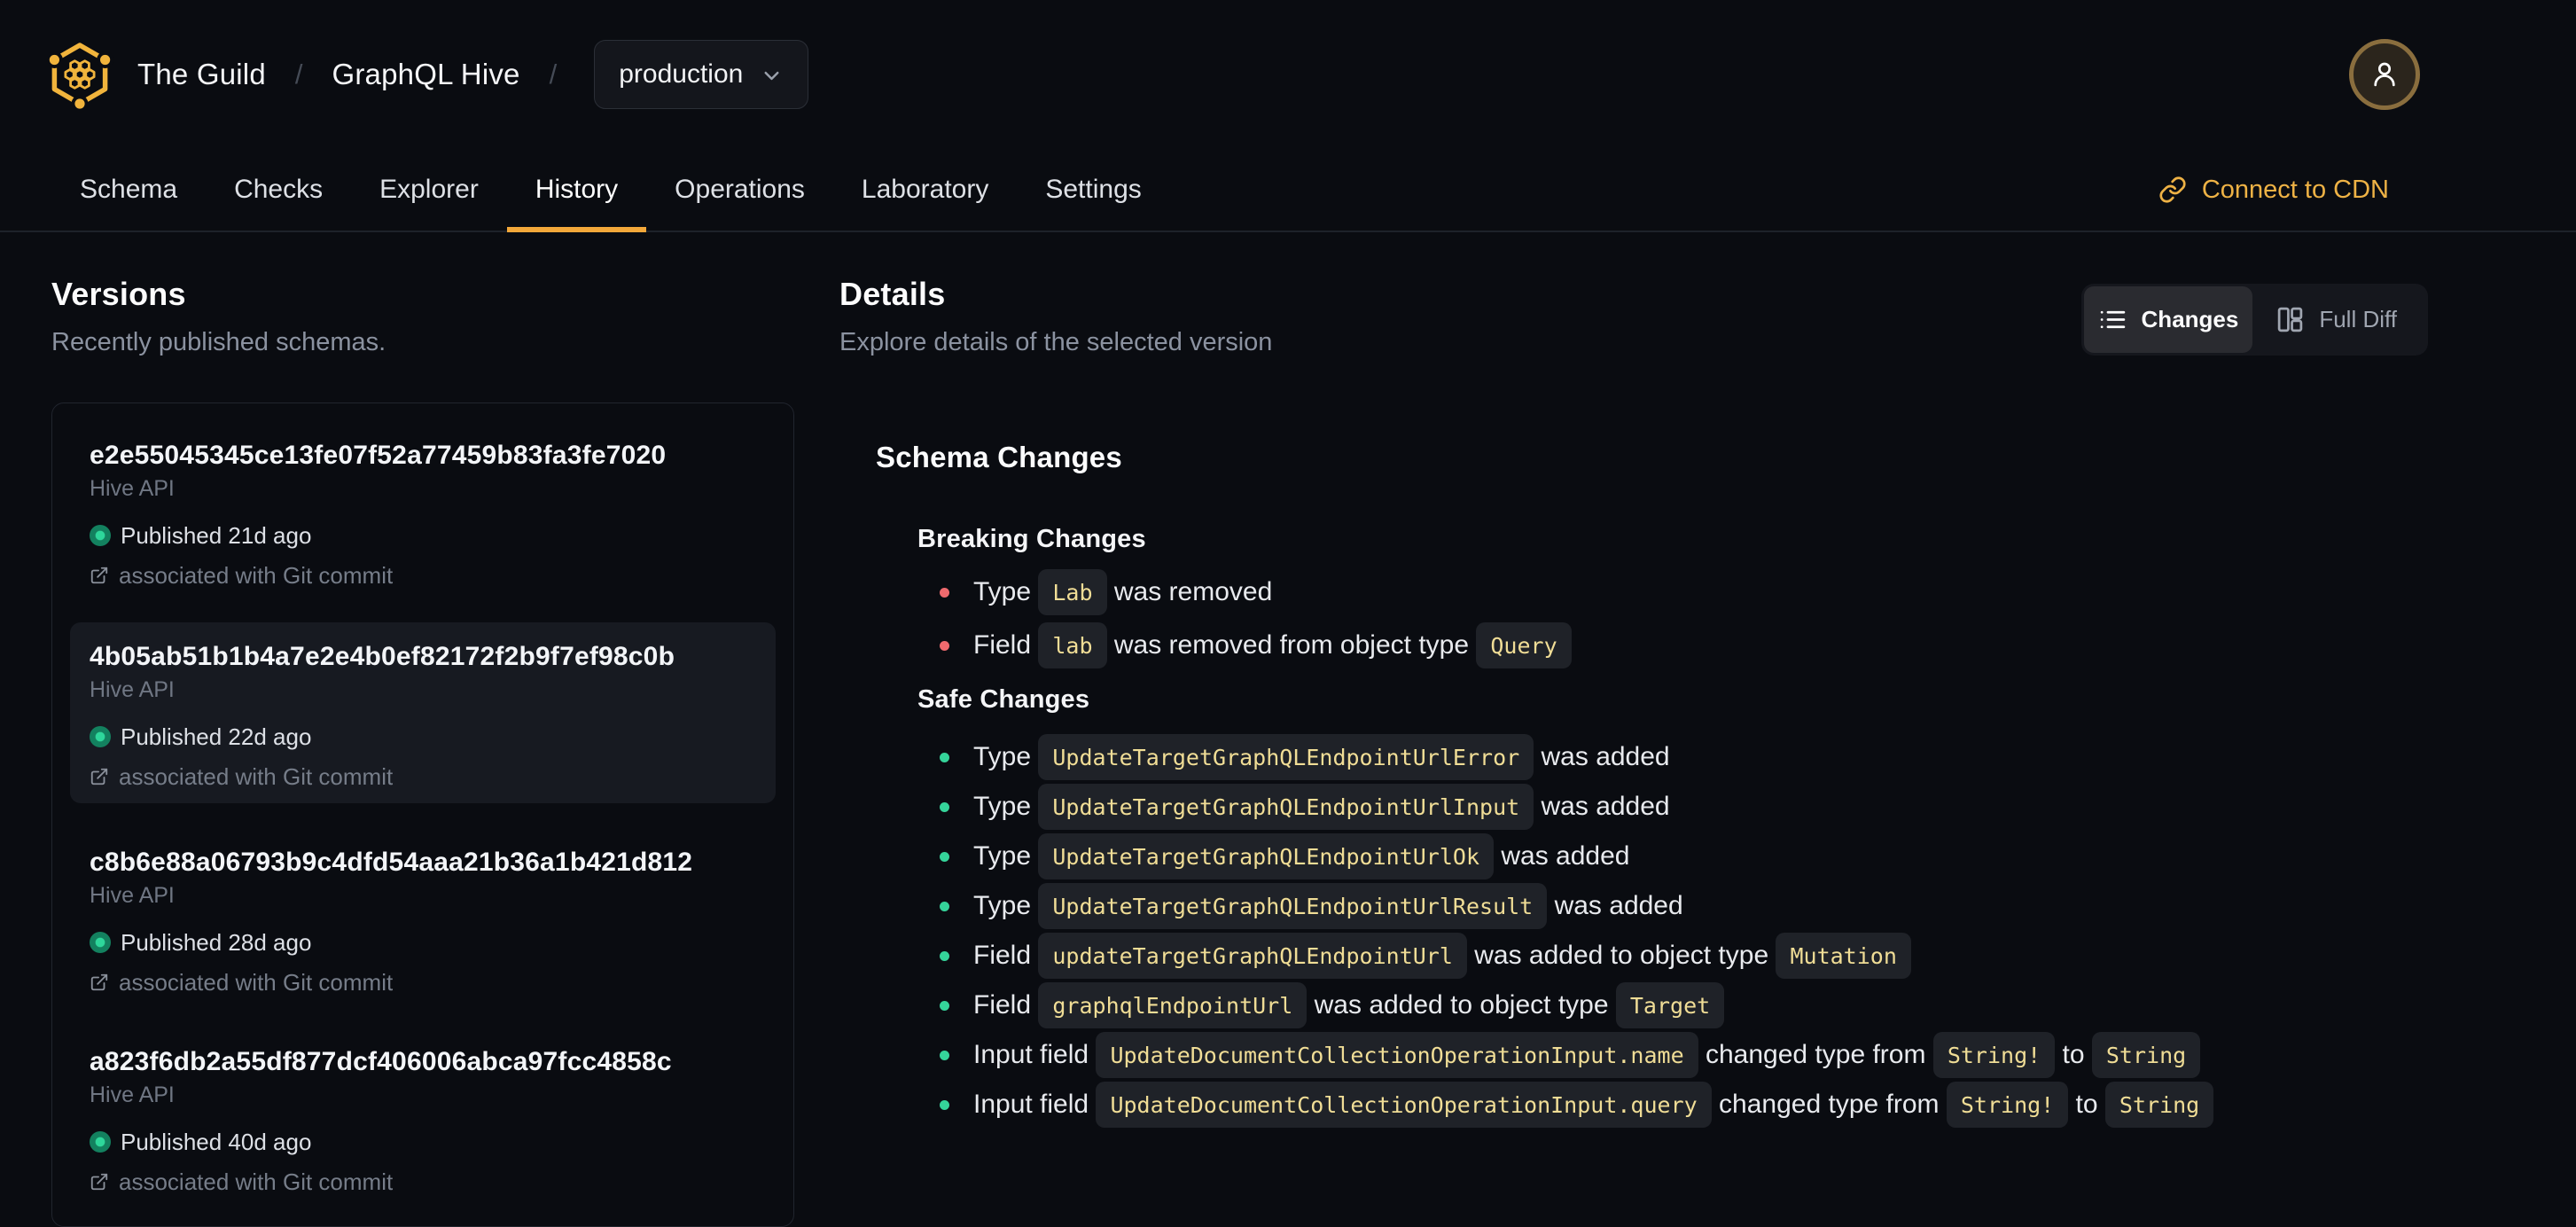 The width and height of the screenshot is (2576, 1227). I want to click on code-chip: UpdateTargetGraphQLEndpointUrlInput, so click(1286, 807).